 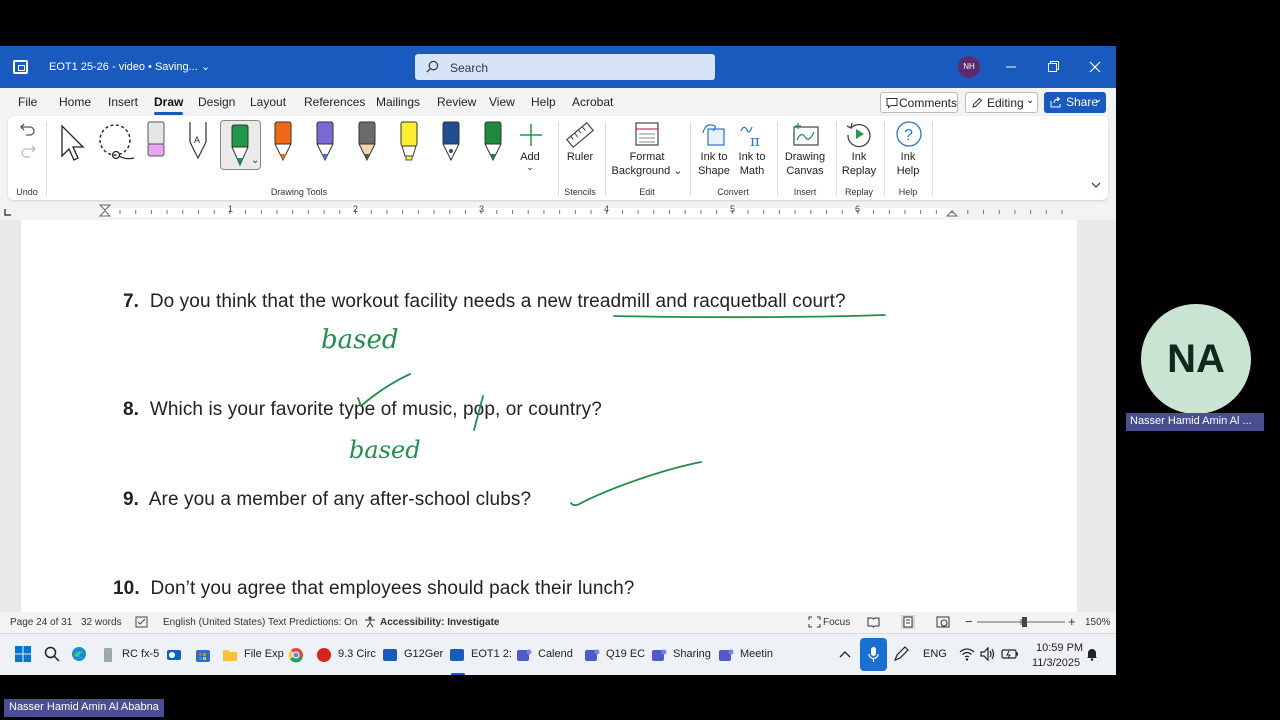 What do you see at coordinates (502, 102) in the screenshot?
I see `tab-view: View` at bounding box center [502, 102].